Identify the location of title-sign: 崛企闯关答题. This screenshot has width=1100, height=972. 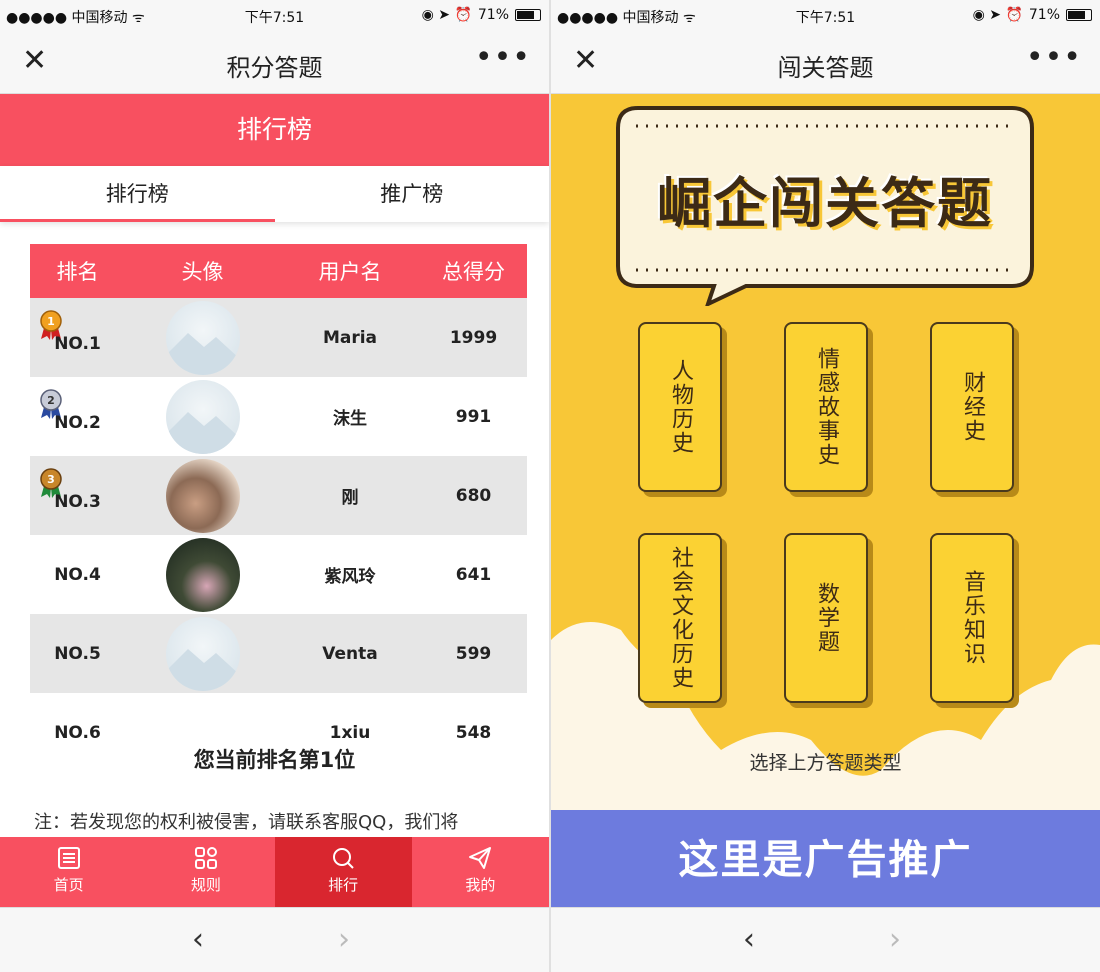
(825, 206).